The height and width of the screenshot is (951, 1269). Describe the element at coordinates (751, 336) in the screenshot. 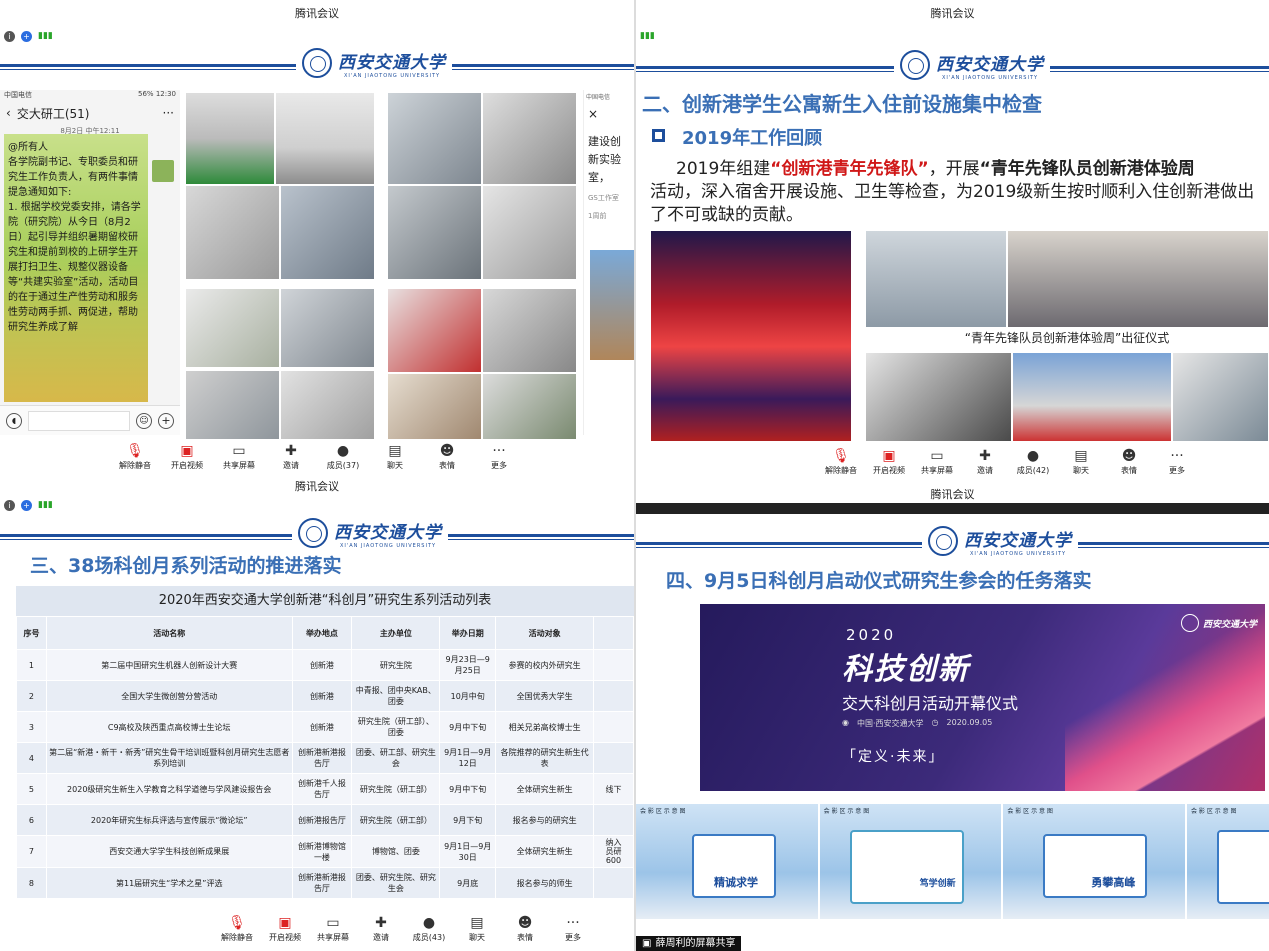

I see `photo-pioneer-ceremony` at that location.